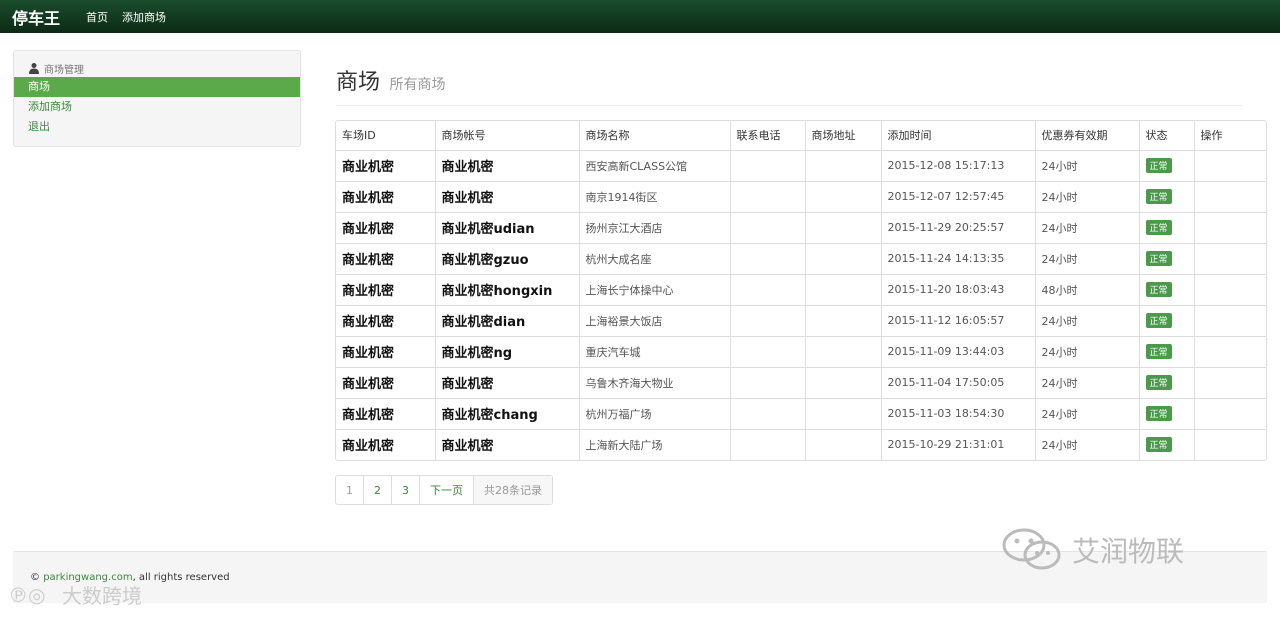  Describe the element at coordinates (181, 577) in the screenshot. I see `footer-rights: , all rights reserved` at that location.